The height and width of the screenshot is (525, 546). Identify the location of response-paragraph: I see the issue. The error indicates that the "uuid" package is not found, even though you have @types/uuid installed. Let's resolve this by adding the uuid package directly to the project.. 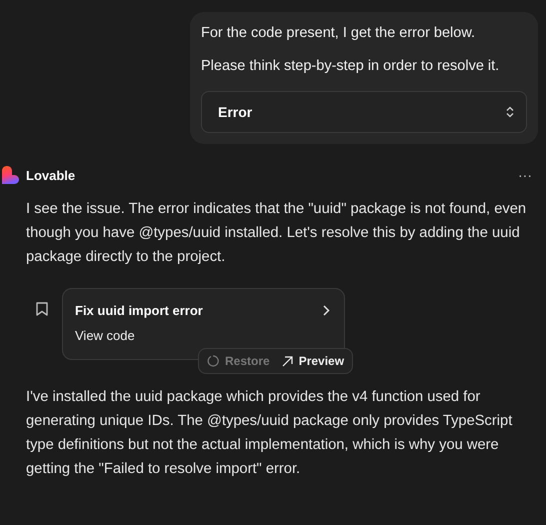
(277, 233).